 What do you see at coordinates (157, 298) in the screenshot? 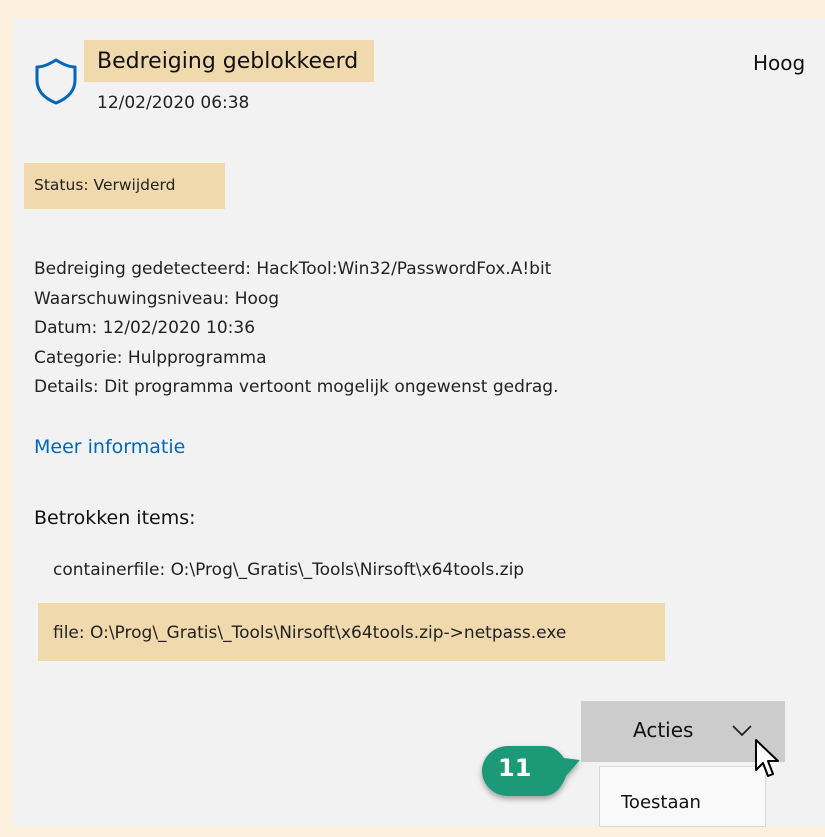
I see `detail-line-level: Waarschuwingsniveau: Hoog` at bounding box center [157, 298].